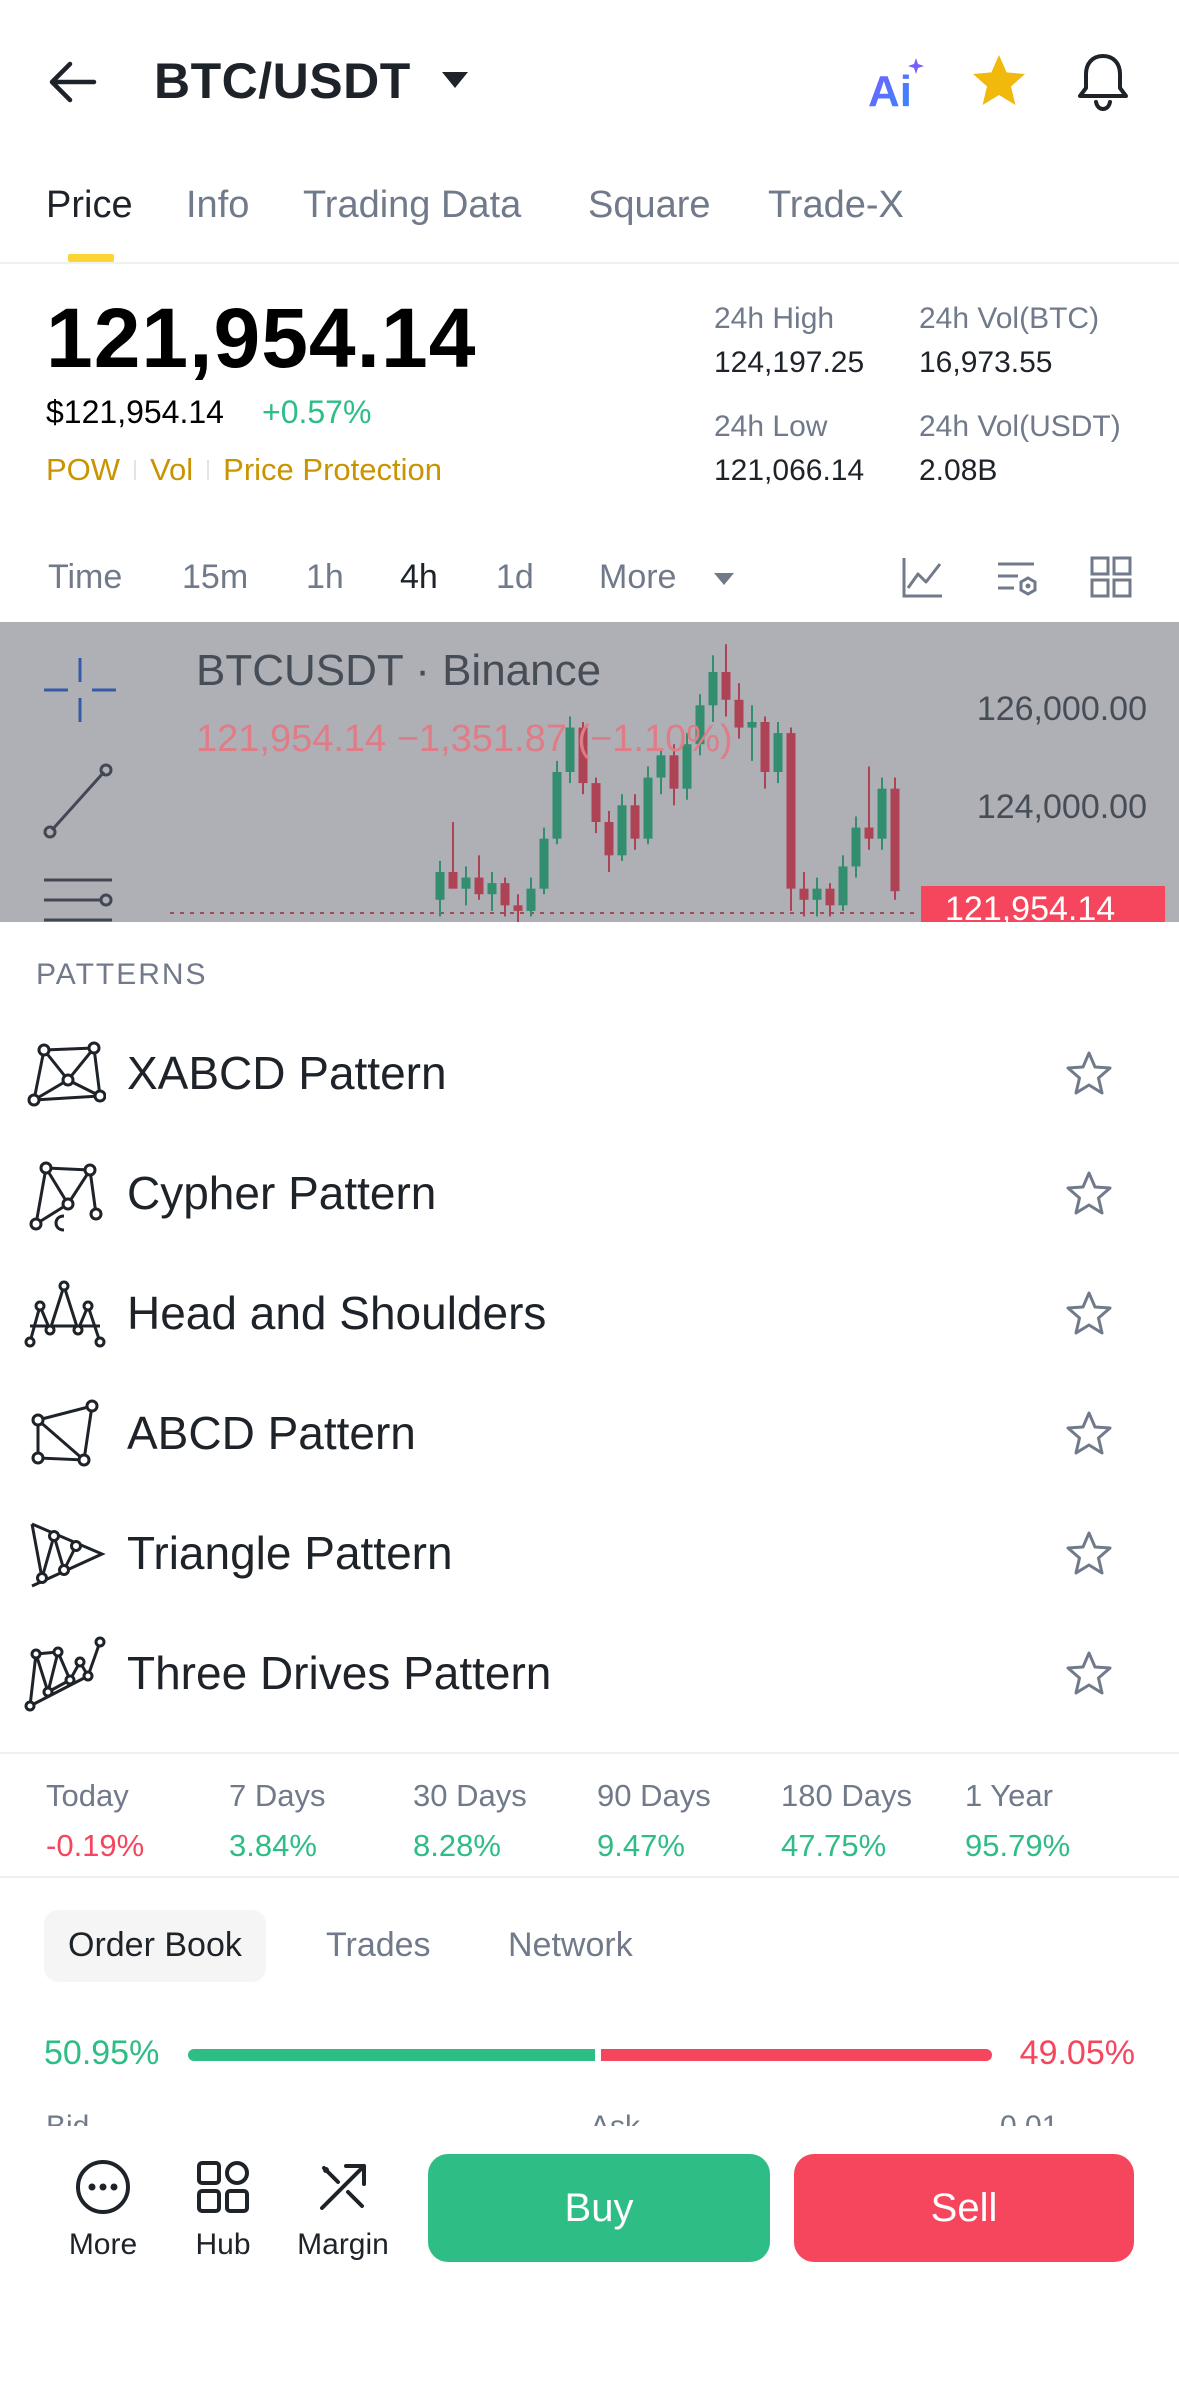 This screenshot has width=1179, height=2396. What do you see at coordinates (589, 1068) in the screenshot?
I see `pattern-item-xabcd: XABCD Pattern` at bounding box center [589, 1068].